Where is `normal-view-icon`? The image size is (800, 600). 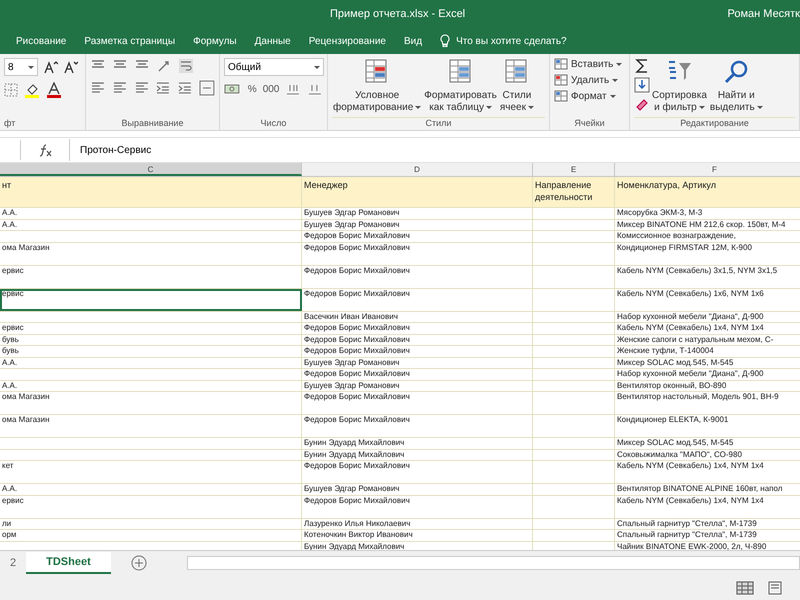 normal-view-icon is located at coordinates (745, 587).